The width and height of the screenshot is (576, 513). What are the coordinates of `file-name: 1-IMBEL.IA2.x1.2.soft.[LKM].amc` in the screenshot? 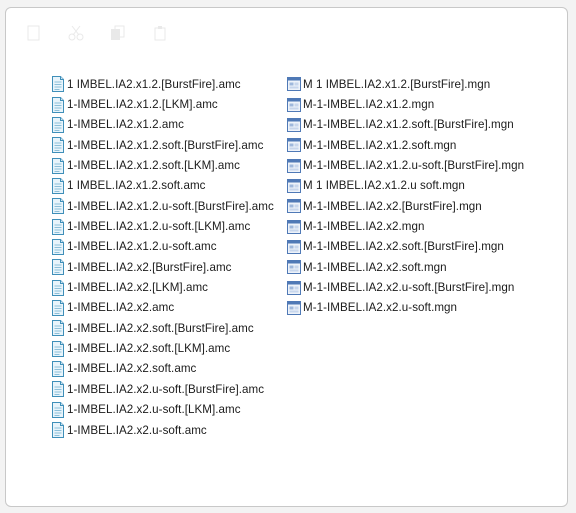 It's located at (153, 166).